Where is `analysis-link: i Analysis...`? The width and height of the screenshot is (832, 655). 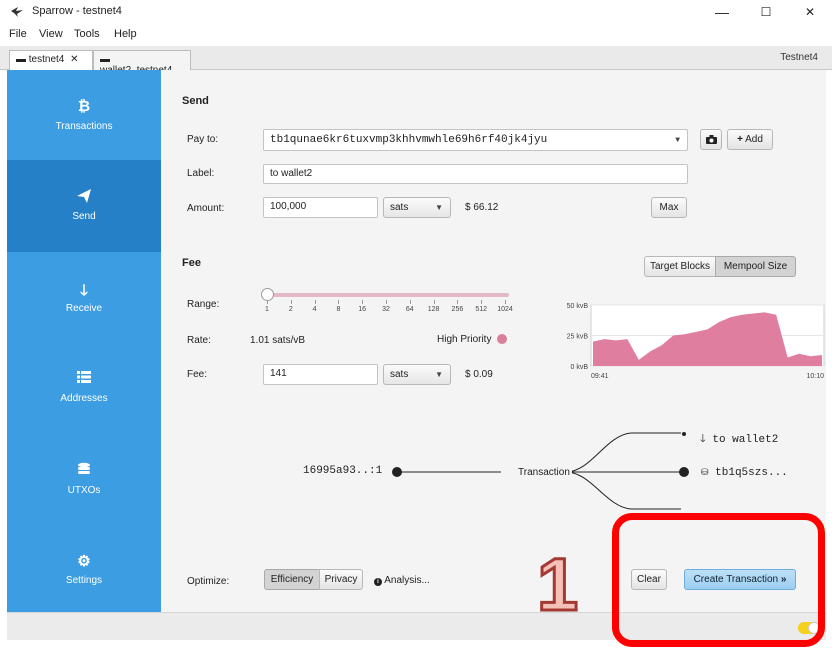
analysis-link: i Analysis... is located at coordinates (402, 580).